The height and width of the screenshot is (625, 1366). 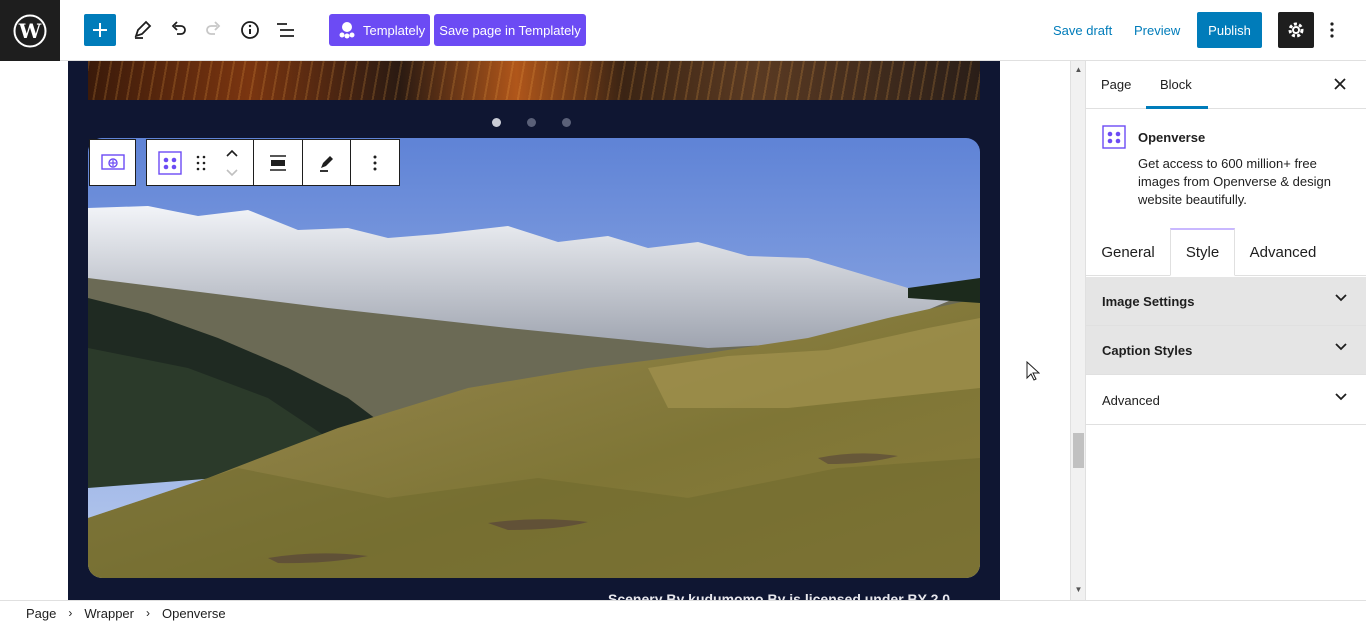 I want to click on scroll-thumb, so click(x=1078, y=450).